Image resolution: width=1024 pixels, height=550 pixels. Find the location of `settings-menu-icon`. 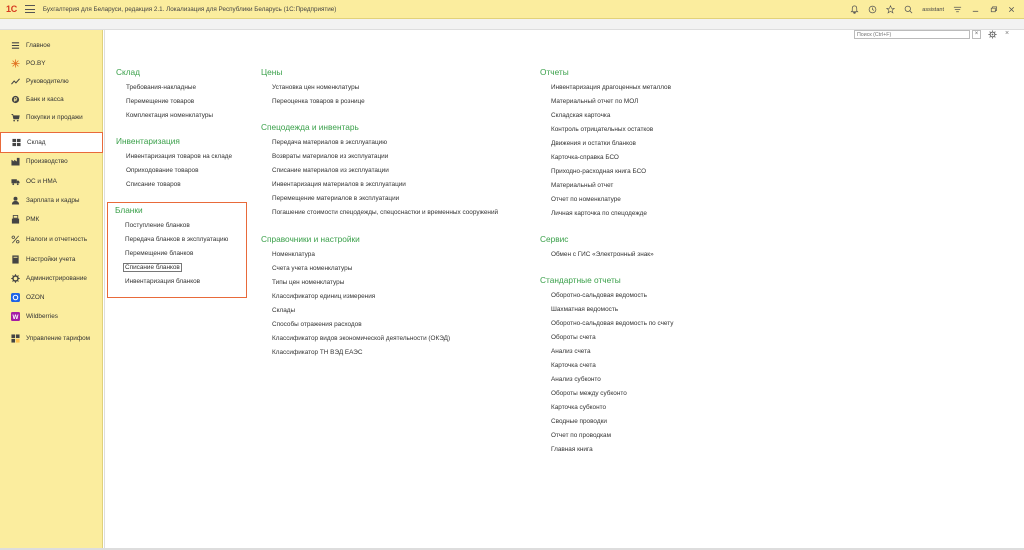

settings-menu-icon is located at coordinates (957, 9).